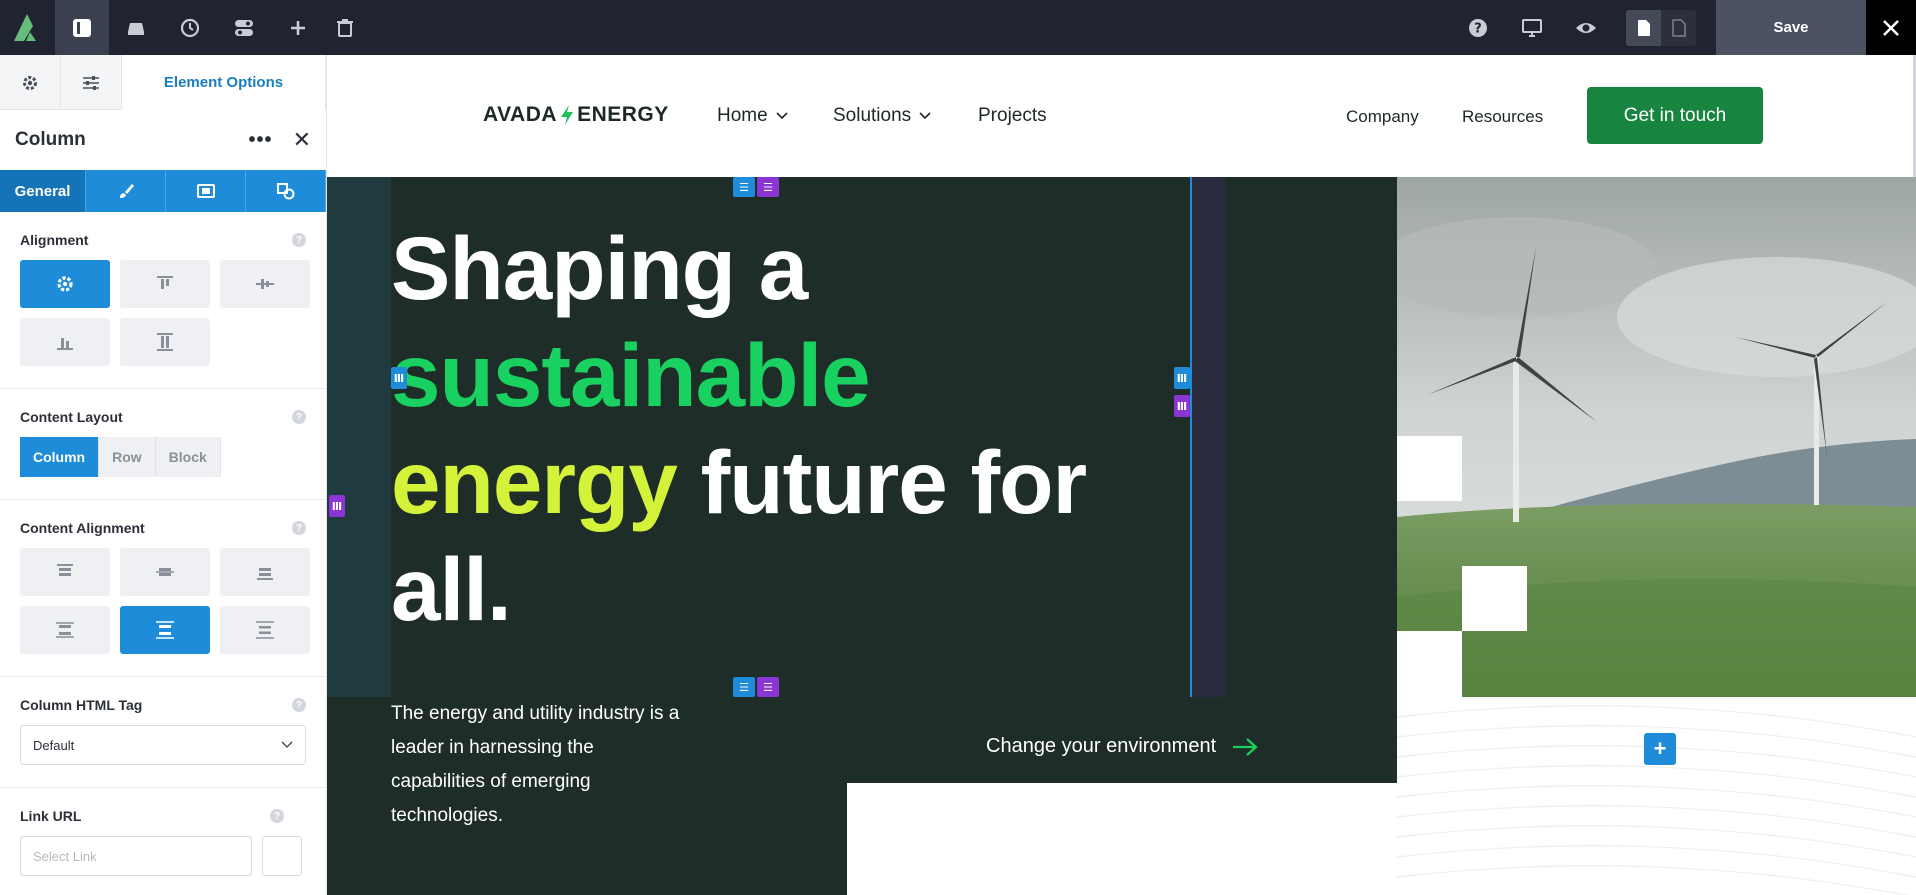  Describe the element at coordinates (1643, 28) in the screenshot. I see `page-icon` at that location.